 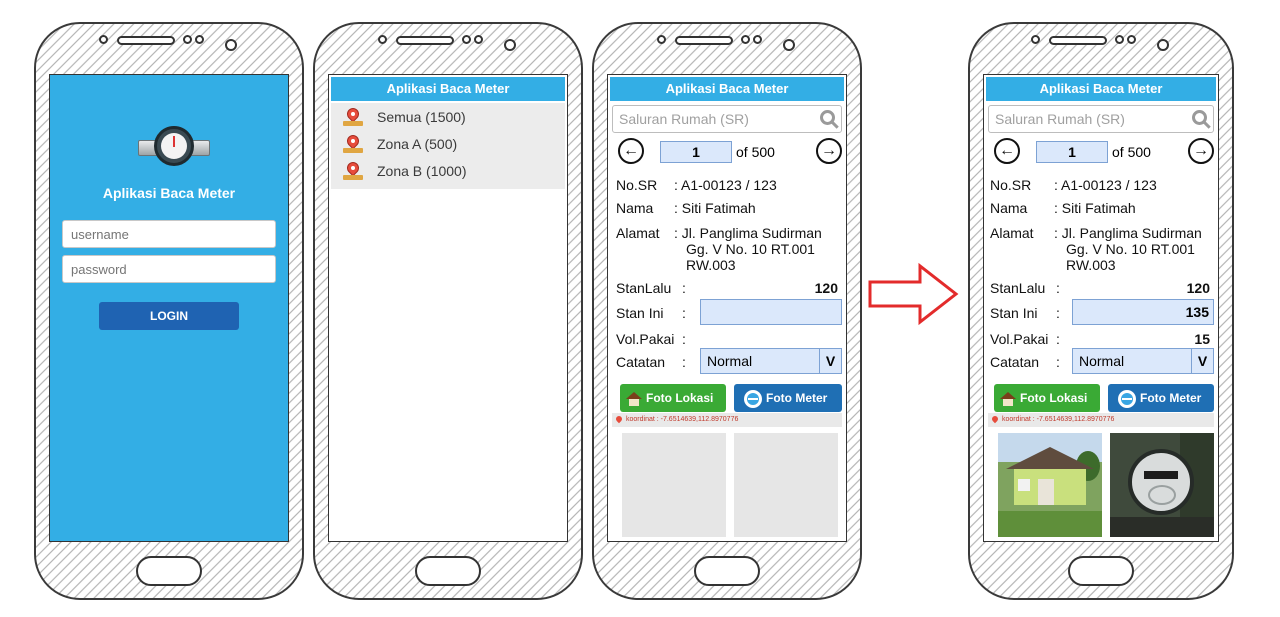 What do you see at coordinates (674, 485) in the screenshot?
I see `photo-lokasi-placeholder` at bounding box center [674, 485].